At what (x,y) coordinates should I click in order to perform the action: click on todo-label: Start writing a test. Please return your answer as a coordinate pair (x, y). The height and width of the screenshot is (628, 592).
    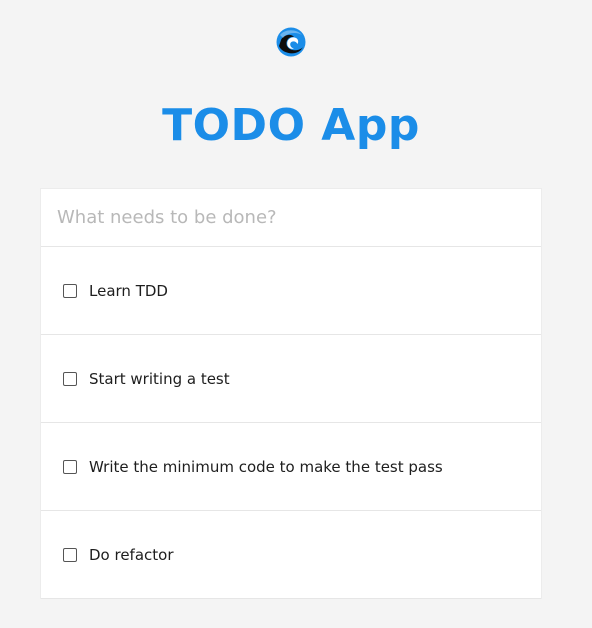
    Looking at the image, I should click on (159, 378).